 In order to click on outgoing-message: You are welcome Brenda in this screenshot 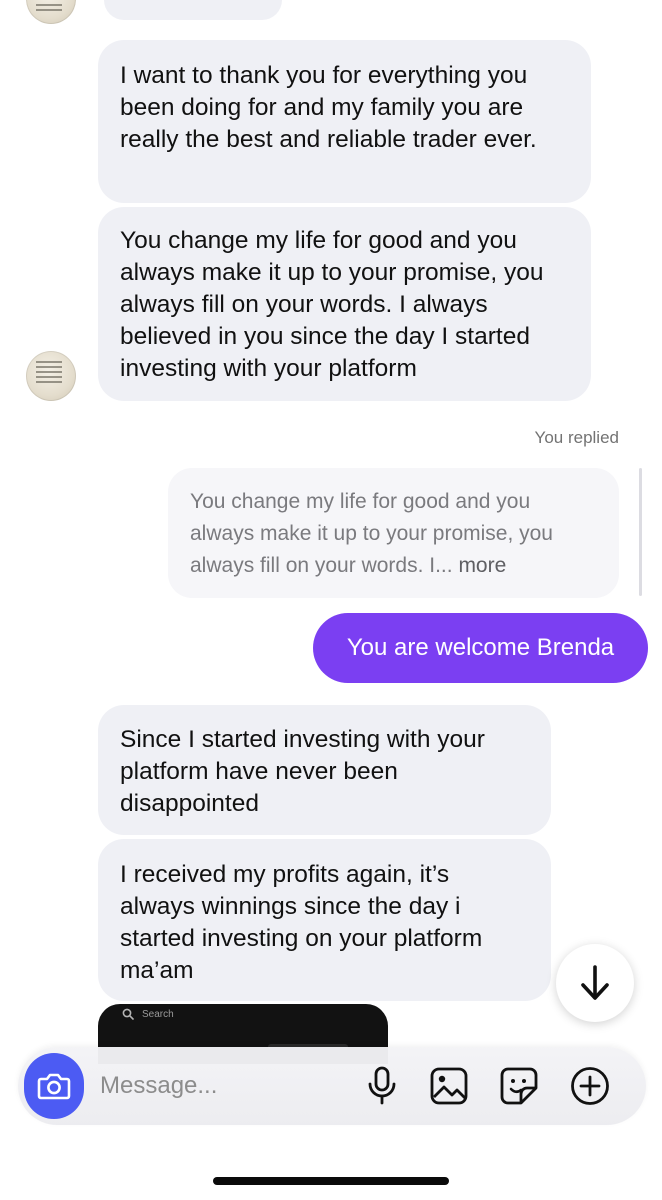, I will do `click(480, 648)`.